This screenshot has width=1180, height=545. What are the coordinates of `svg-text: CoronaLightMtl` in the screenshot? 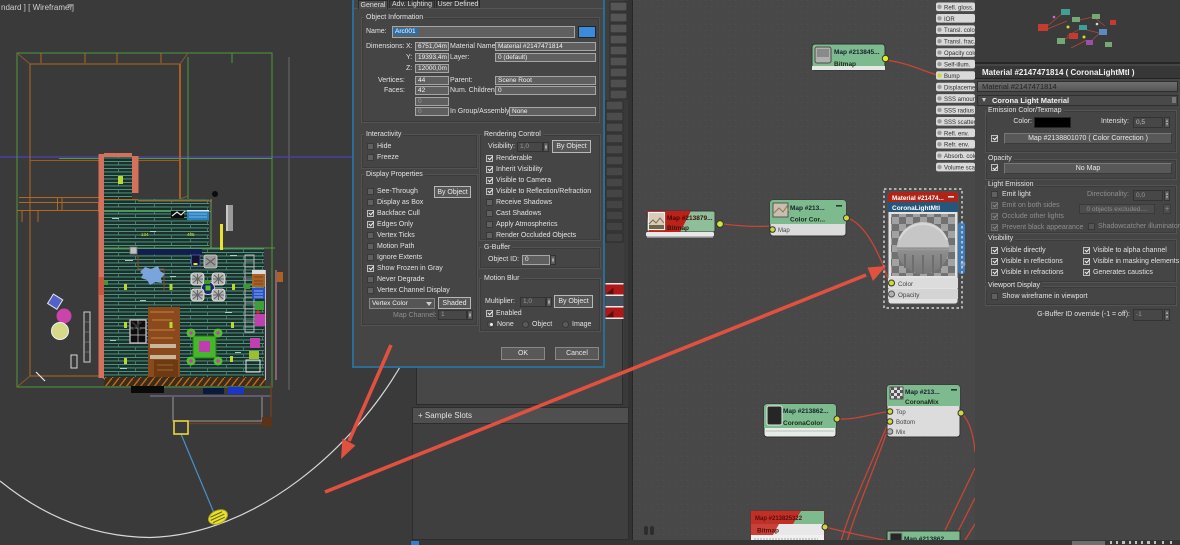 It's located at (916, 208).